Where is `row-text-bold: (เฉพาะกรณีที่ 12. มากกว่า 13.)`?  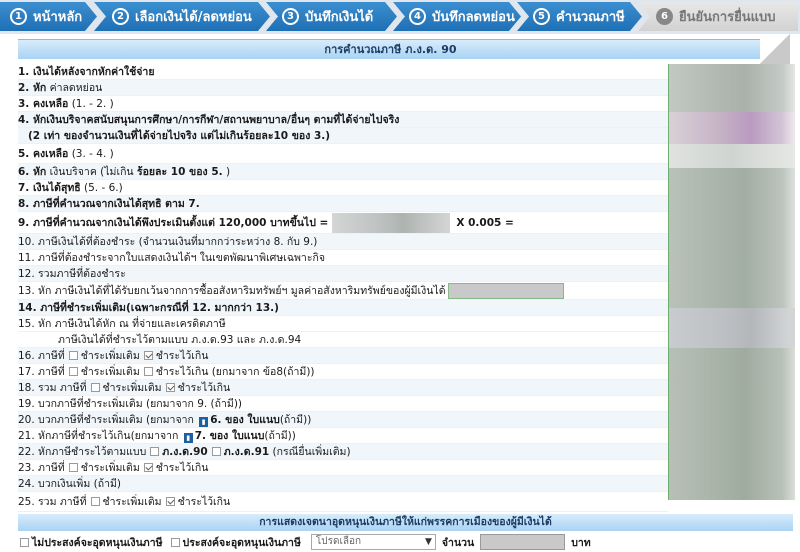
row-text-bold: (เฉพาะกรณีที่ 12. มากกว่า 13.) is located at coordinates (202, 308).